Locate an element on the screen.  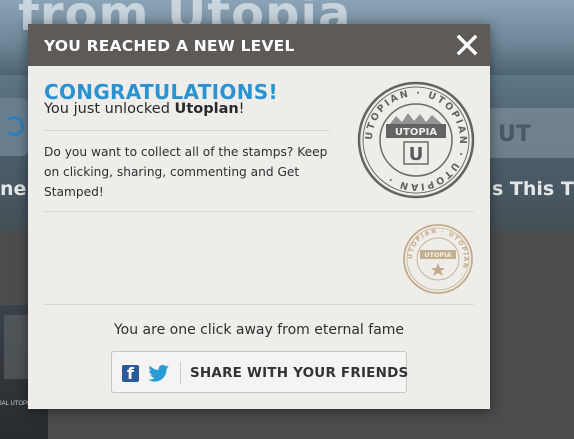
unlocked-level: Utoplan is located at coordinates (206, 109).